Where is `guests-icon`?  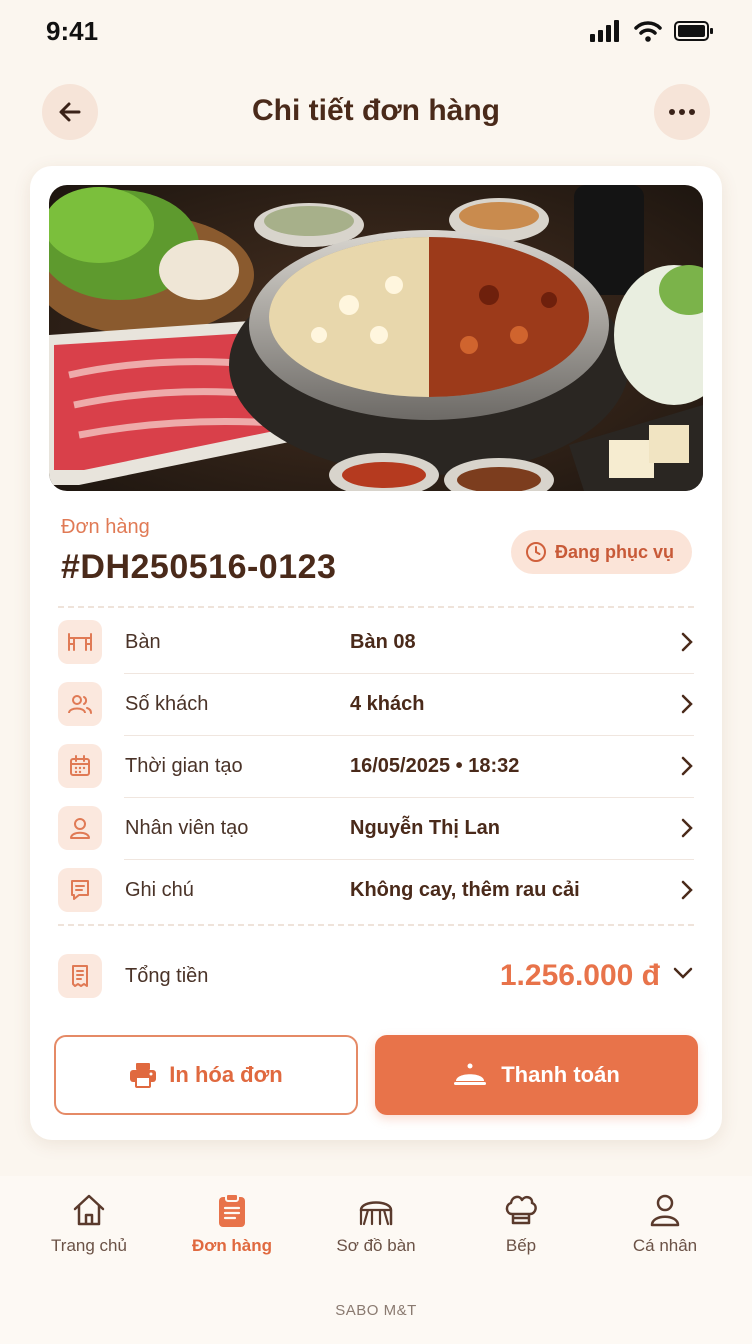
guests-icon is located at coordinates (80, 704).